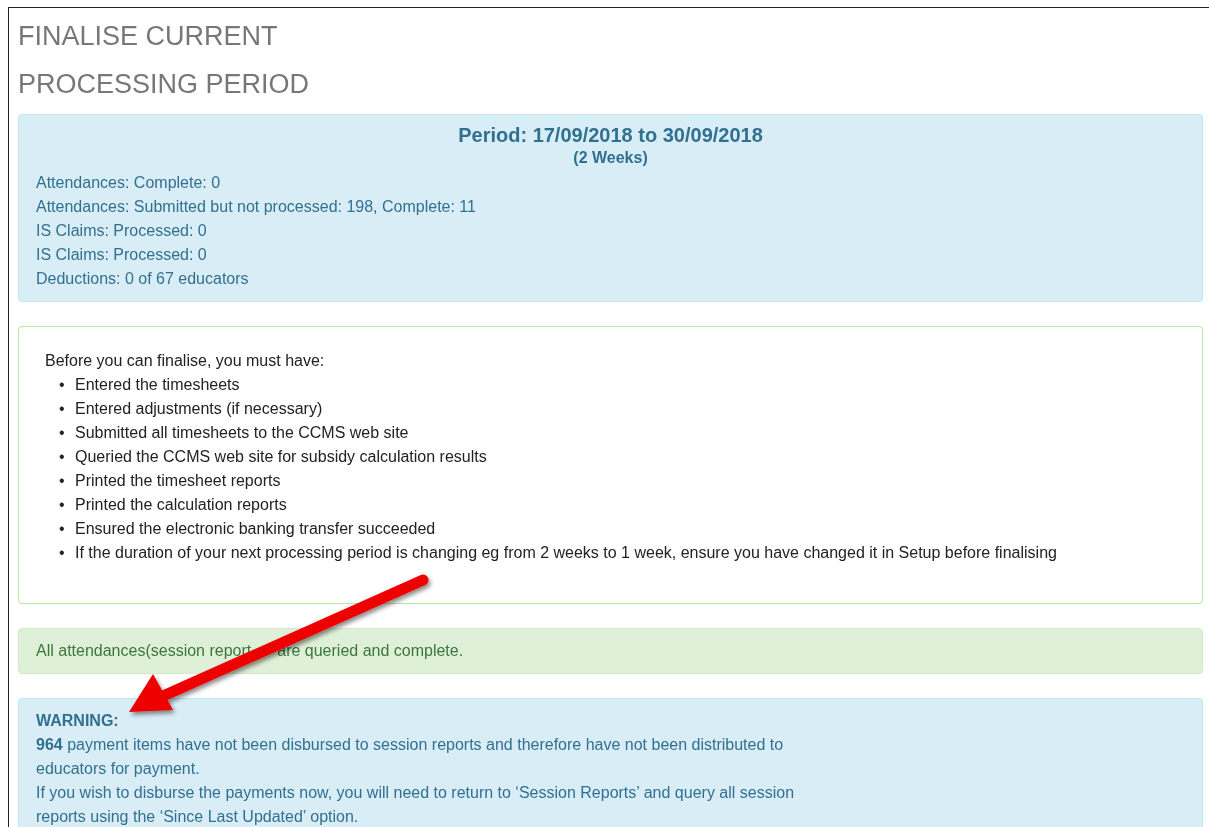 Image resolution: width=1209 pixels, height=827 pixels. I want to click on alert-message: 964 payment items have not been disbursed to session reports and therefore have not been distributed to educators for payment., so click(410, 757).